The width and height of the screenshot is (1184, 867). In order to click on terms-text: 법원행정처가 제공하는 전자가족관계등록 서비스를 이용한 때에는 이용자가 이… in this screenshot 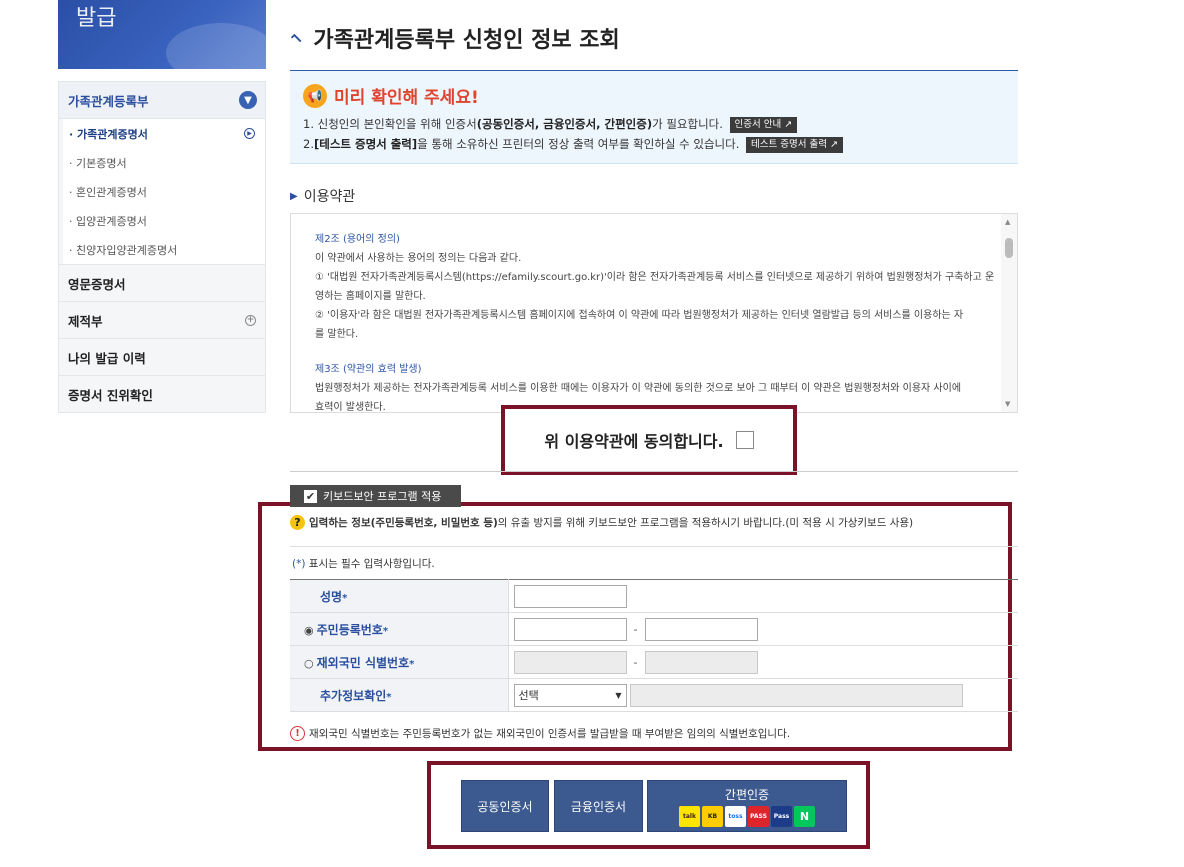, I will do `click(638, 388)`.